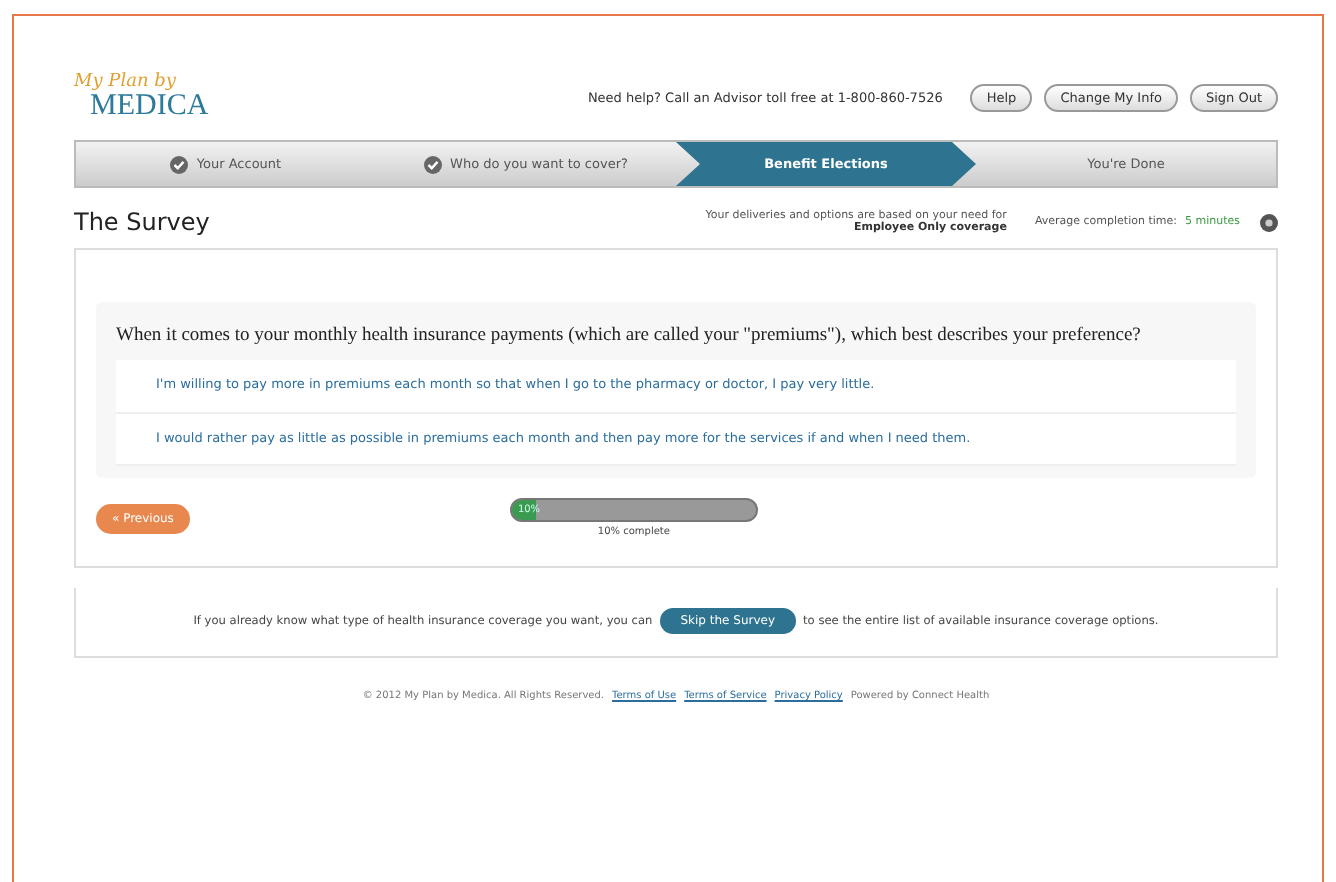 The image size is (1336, 882). Describe the element at coordinates (126, 83) in the screenshot. I see `logo-tagline: My Plan by` at that location.